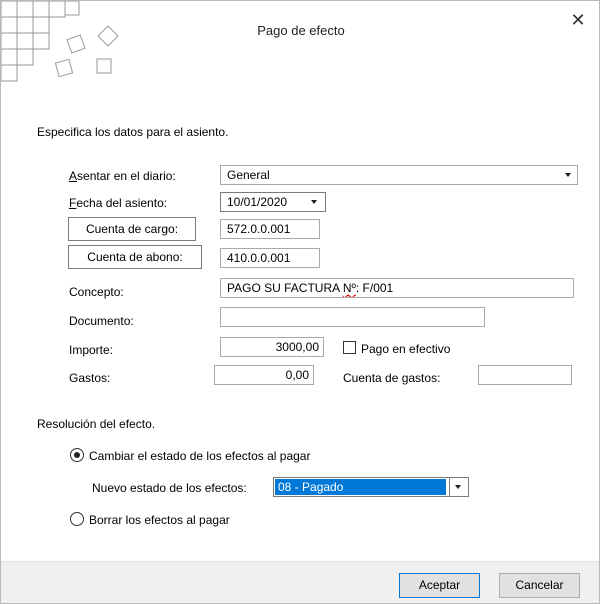 This screenshot has height=604, width=600. What do you see at coordinates (90, 378) in the screenshot?
I see `gastos-label: Gastos:` at bounding box center [90, 378].